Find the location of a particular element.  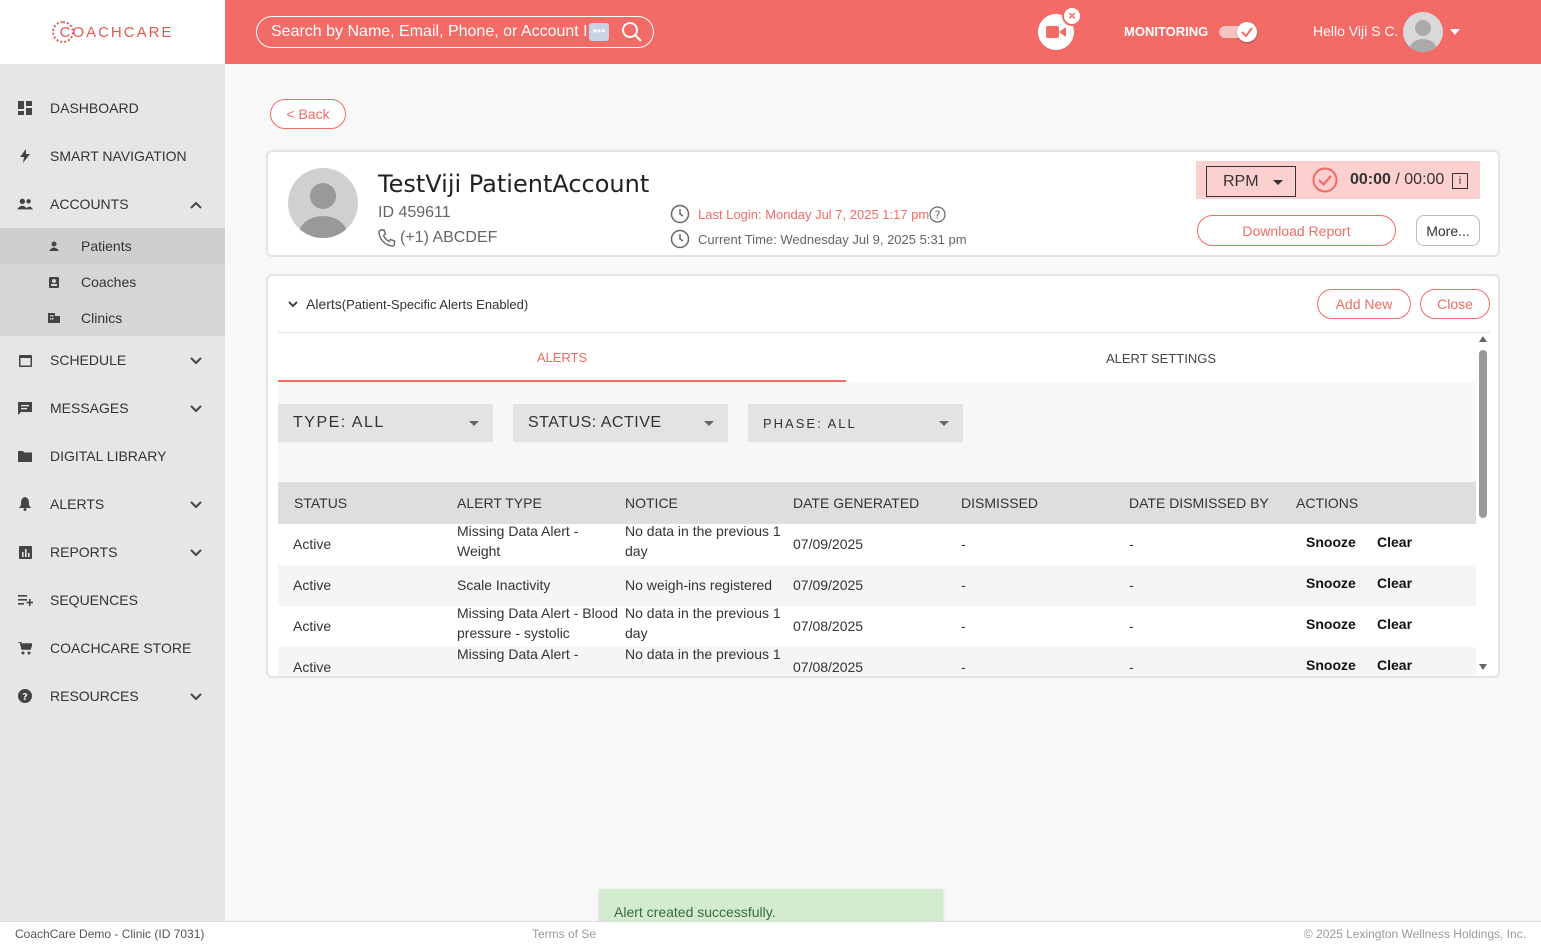

cell-alert-type: Missing Data Alert - is located at coordinates (518, 654).